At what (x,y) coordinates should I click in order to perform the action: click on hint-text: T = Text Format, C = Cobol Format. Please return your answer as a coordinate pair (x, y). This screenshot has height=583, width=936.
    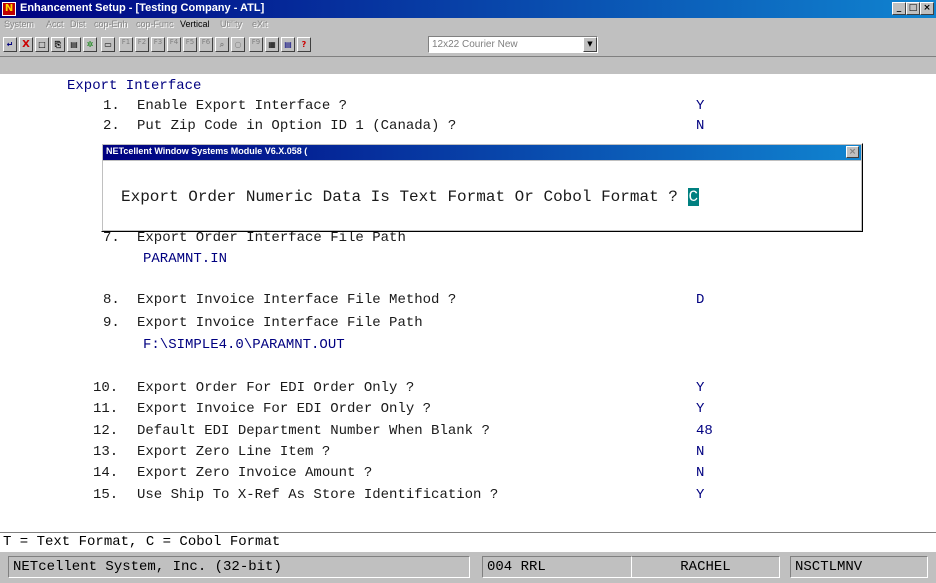
    Looking at the image, I should click on (142, 542).